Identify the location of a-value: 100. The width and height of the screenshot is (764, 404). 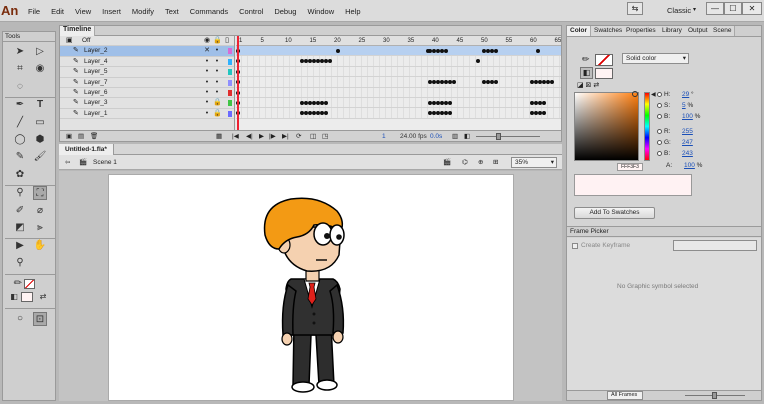
(689, 165).